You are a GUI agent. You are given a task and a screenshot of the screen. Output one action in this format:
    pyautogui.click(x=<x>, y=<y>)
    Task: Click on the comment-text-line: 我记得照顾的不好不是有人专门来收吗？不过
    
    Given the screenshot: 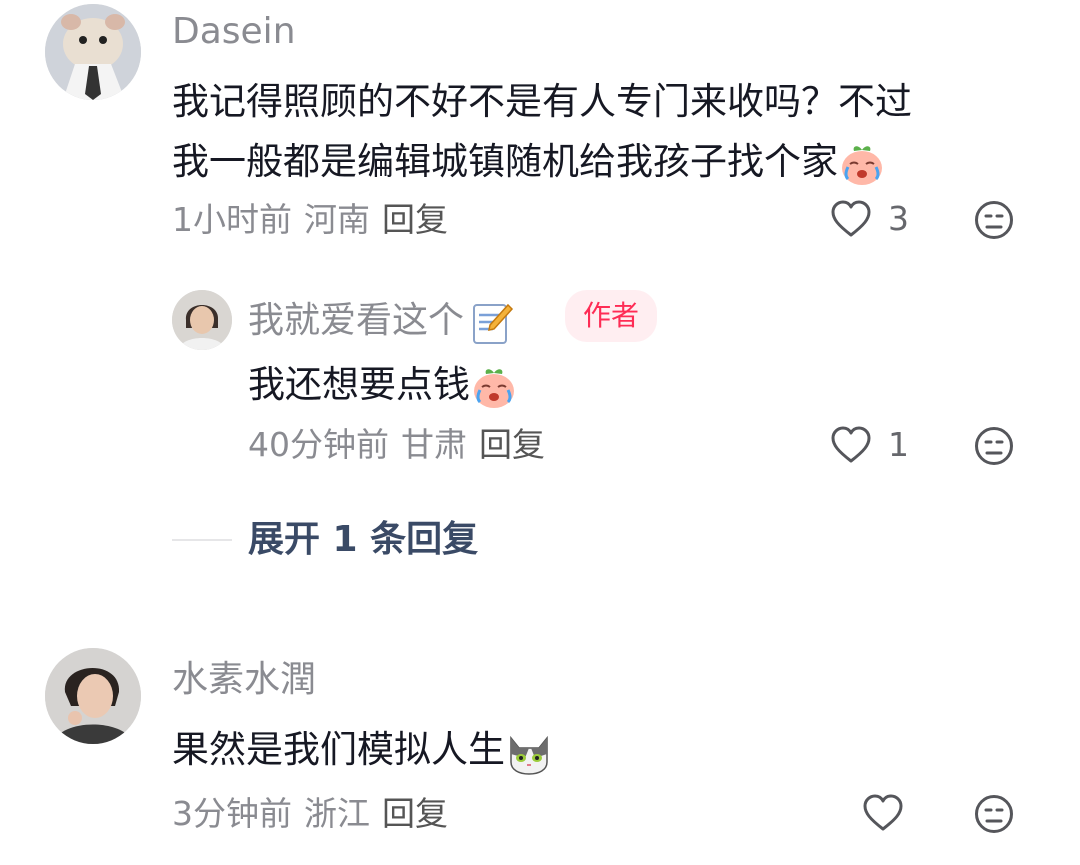 What is the action you would take?
    pyautogui.click(x=542, y=101)
    